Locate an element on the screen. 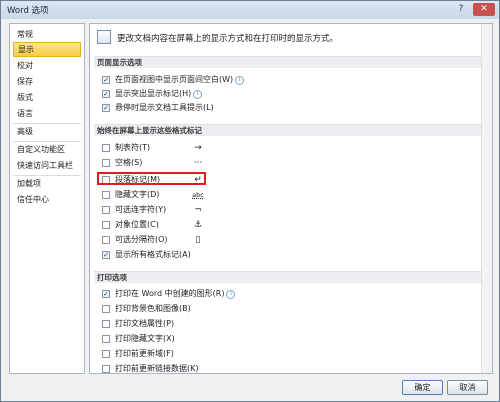  sidebar-item-quick-access-toolbar: 快速访问工具栏 is located at coordinates (47, 165).